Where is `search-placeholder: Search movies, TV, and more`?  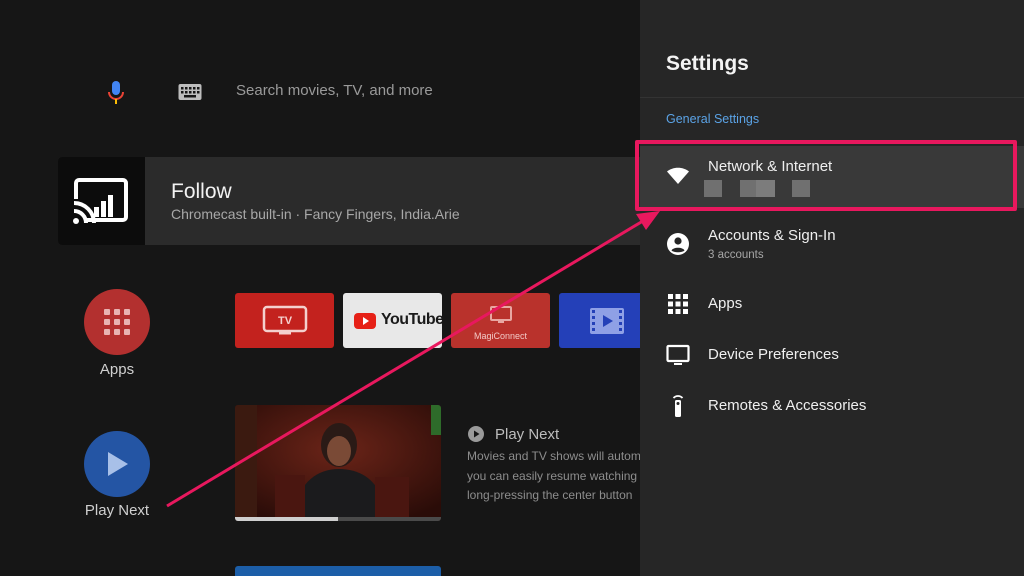
search-placeholder: Search movies, TV, and more is located at coordinates (334, 90).